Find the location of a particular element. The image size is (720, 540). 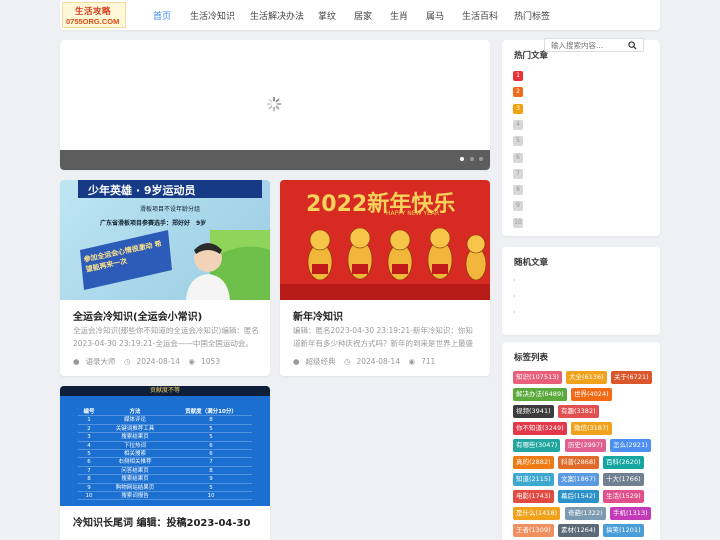

tag-link: 有哪些(3047) is located at coordinates (537, 445).